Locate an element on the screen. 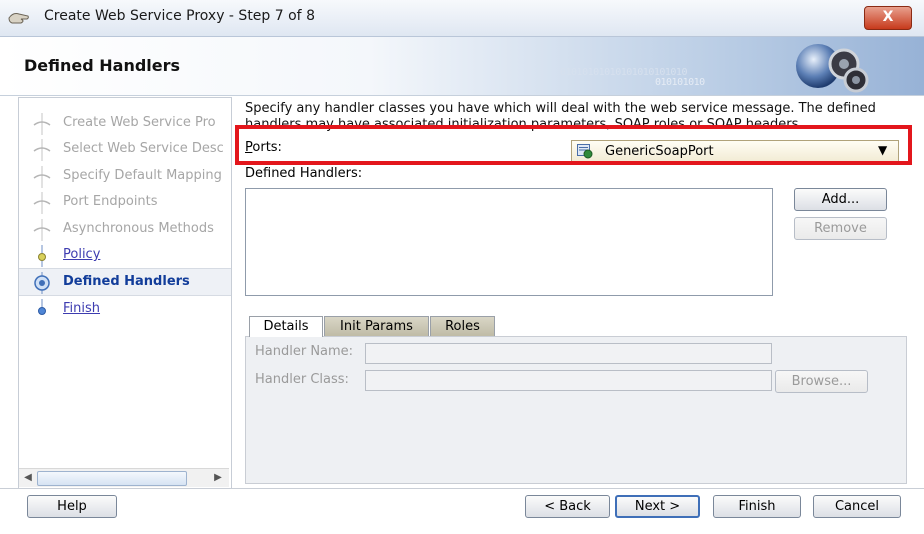  handler-name-input is located at coordinates (568, 353).